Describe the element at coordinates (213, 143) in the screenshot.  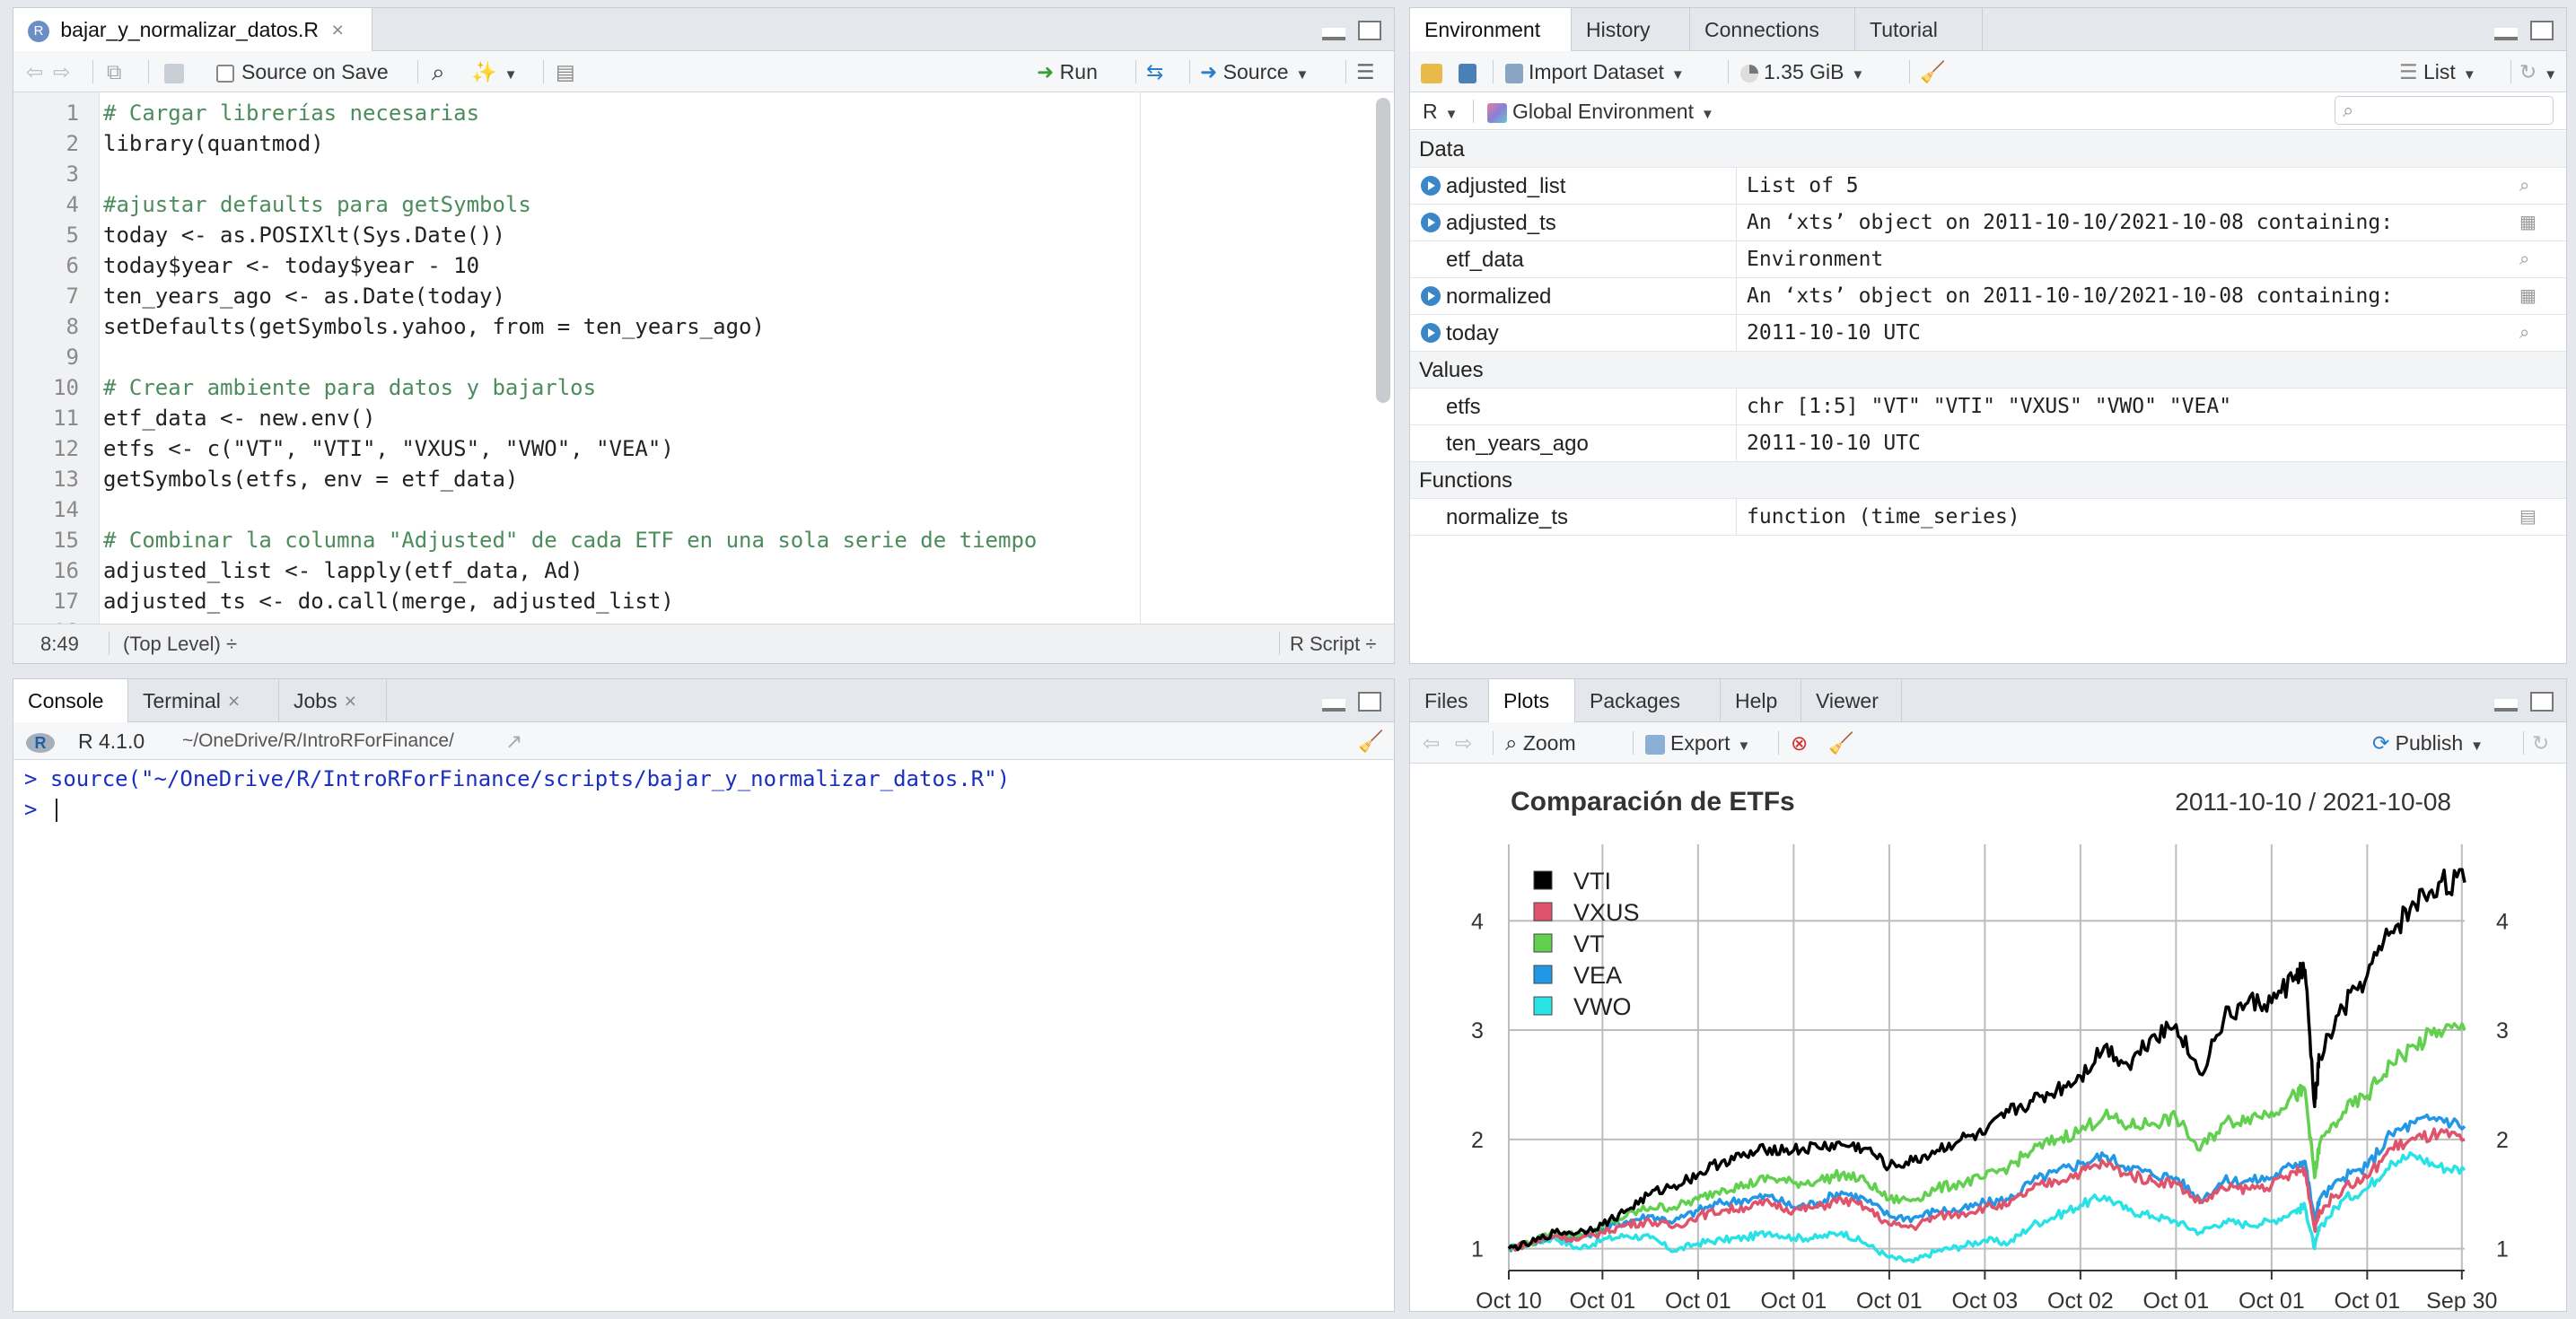
I see `code-line: library(quantmod)` at that location.